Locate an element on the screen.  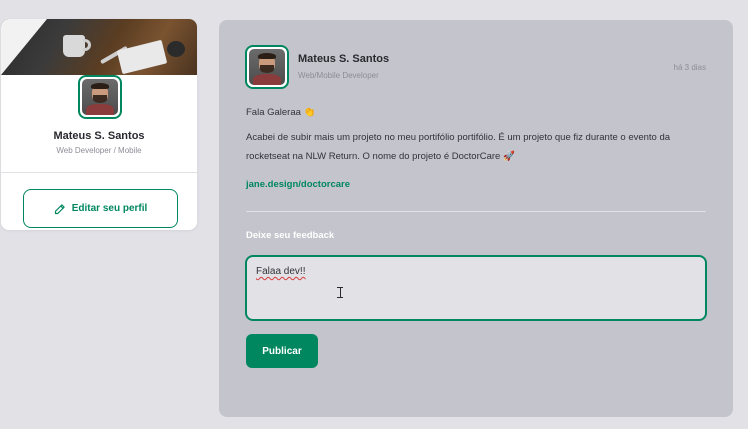
post-link: jane.design/doctorcare is located at coordinates (298, 184).